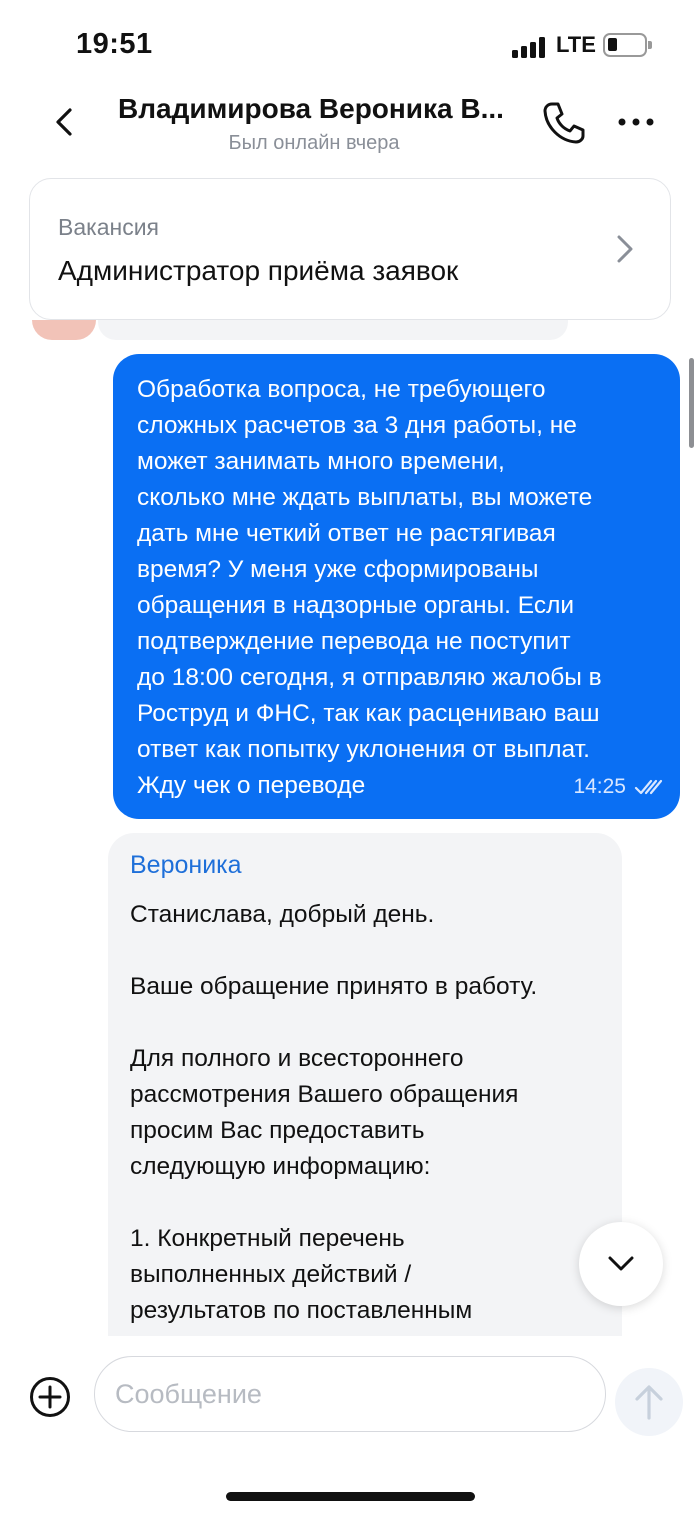 The image size is (700, 1515). What do you see at coordinates (114, 44) in the screenshot?
I see `status-time: 19:51` at bounding box center [114, 44].